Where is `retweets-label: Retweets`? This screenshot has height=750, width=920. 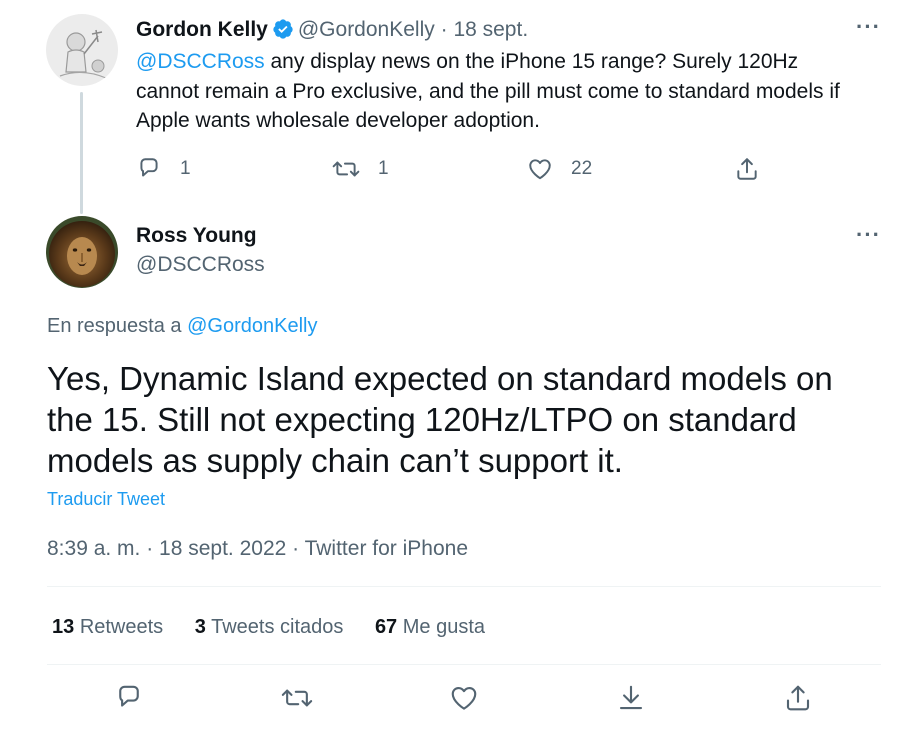 retweets-label: Retweets is located at coordinates (121, 627).